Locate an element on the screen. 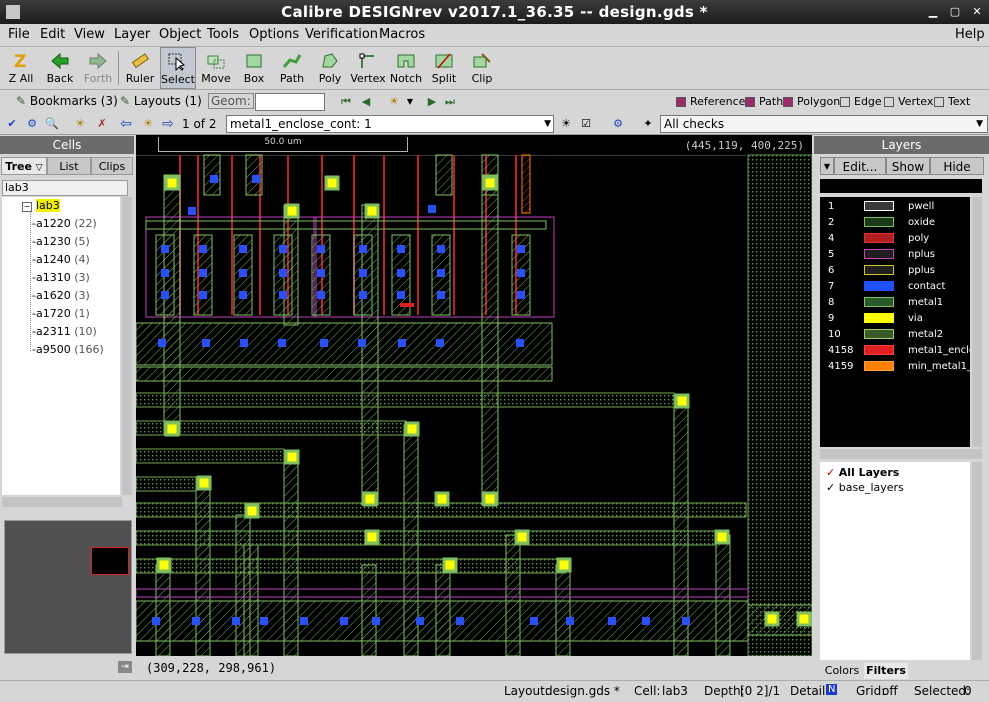 The width and height of the screenshot is (989, 702). status-detail-value: N is located at coordinates (832, 689).